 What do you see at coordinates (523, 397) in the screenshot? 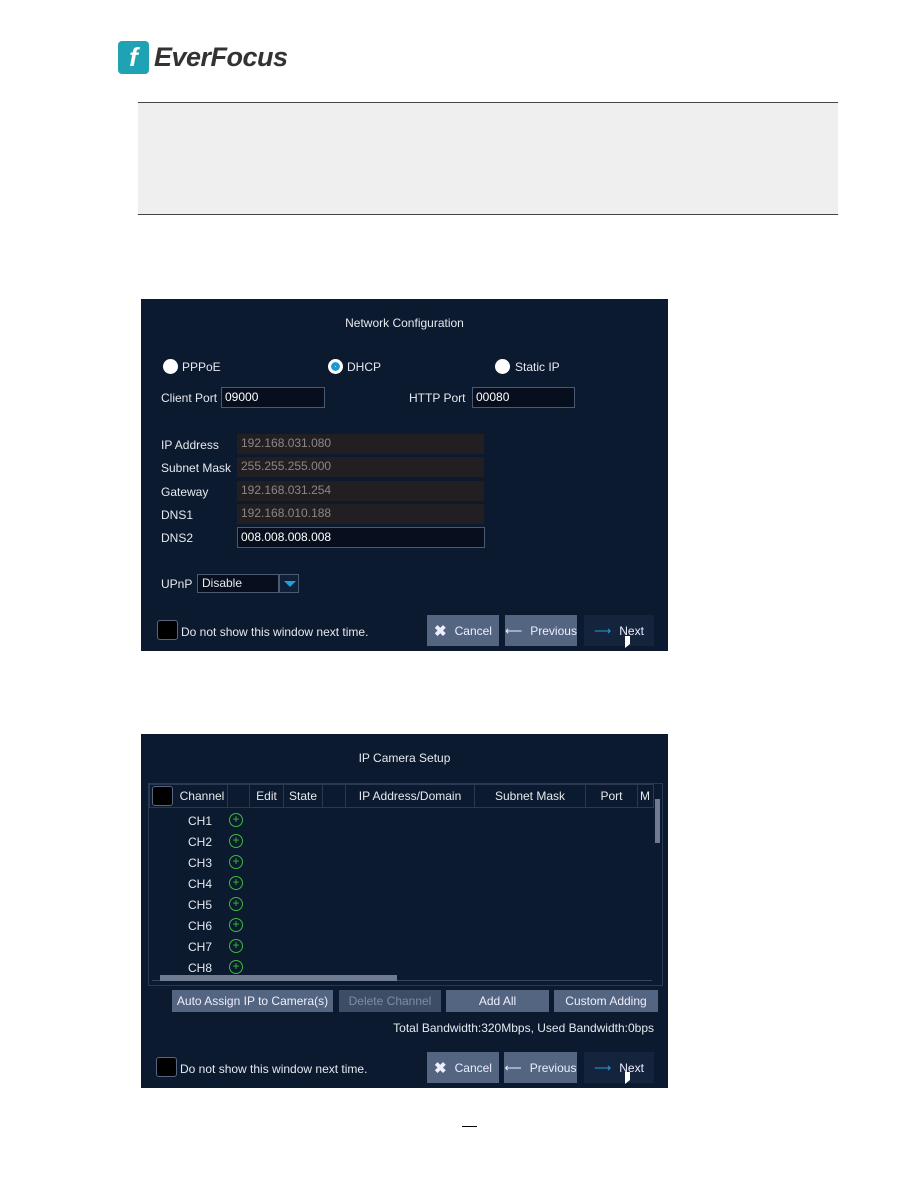
I see `http-port-input: 00080` at bounding box center [523, 397].